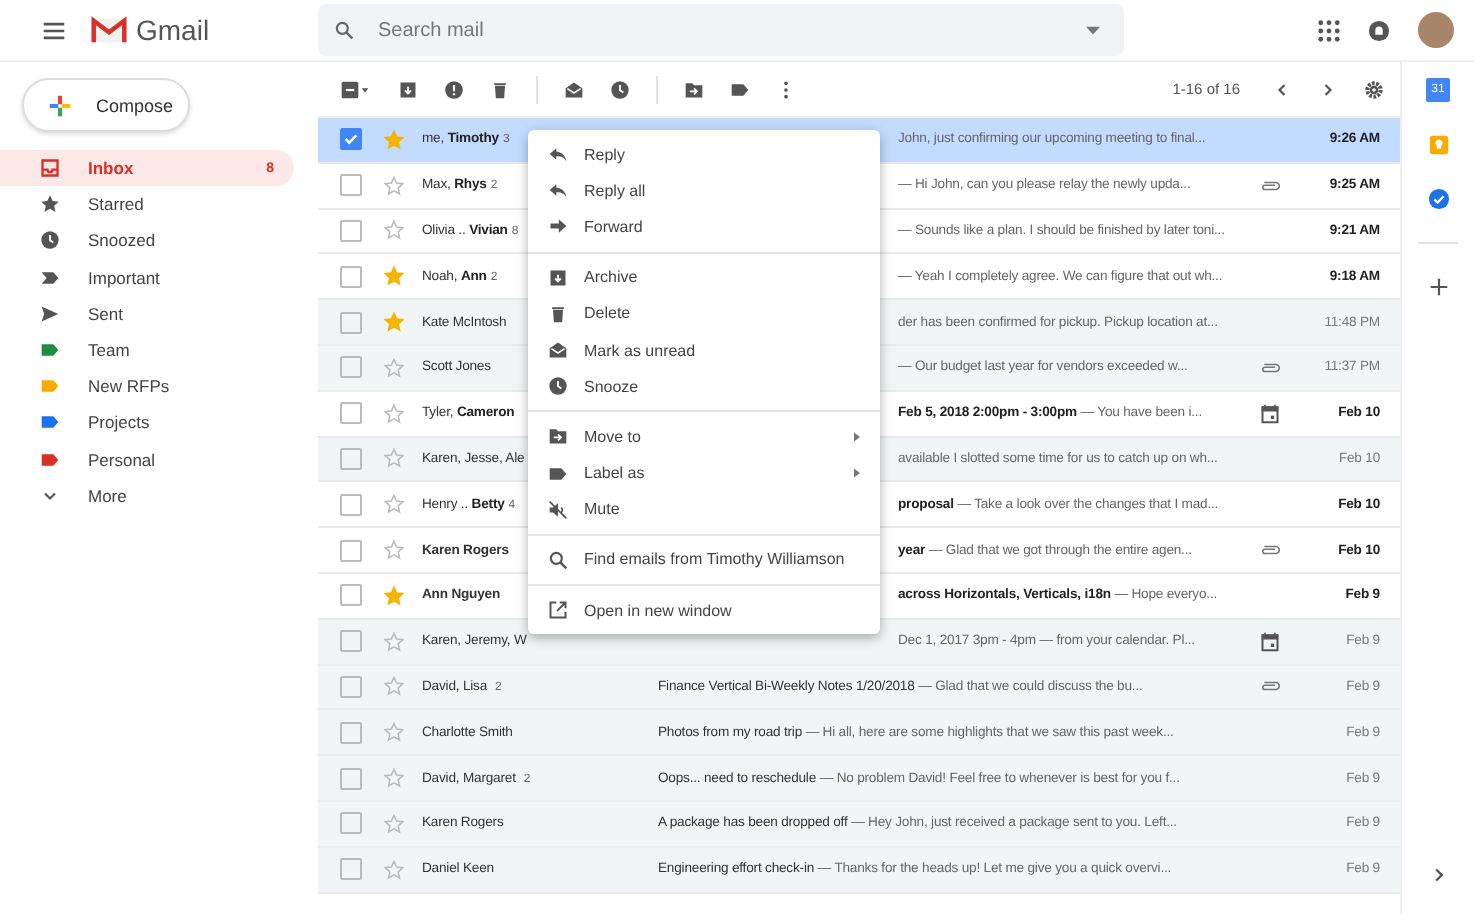  What do you see at coordinates (112, 168) in the screenshot?
I see `sidebar-label: Inbox` at bounding box center [112, 168].